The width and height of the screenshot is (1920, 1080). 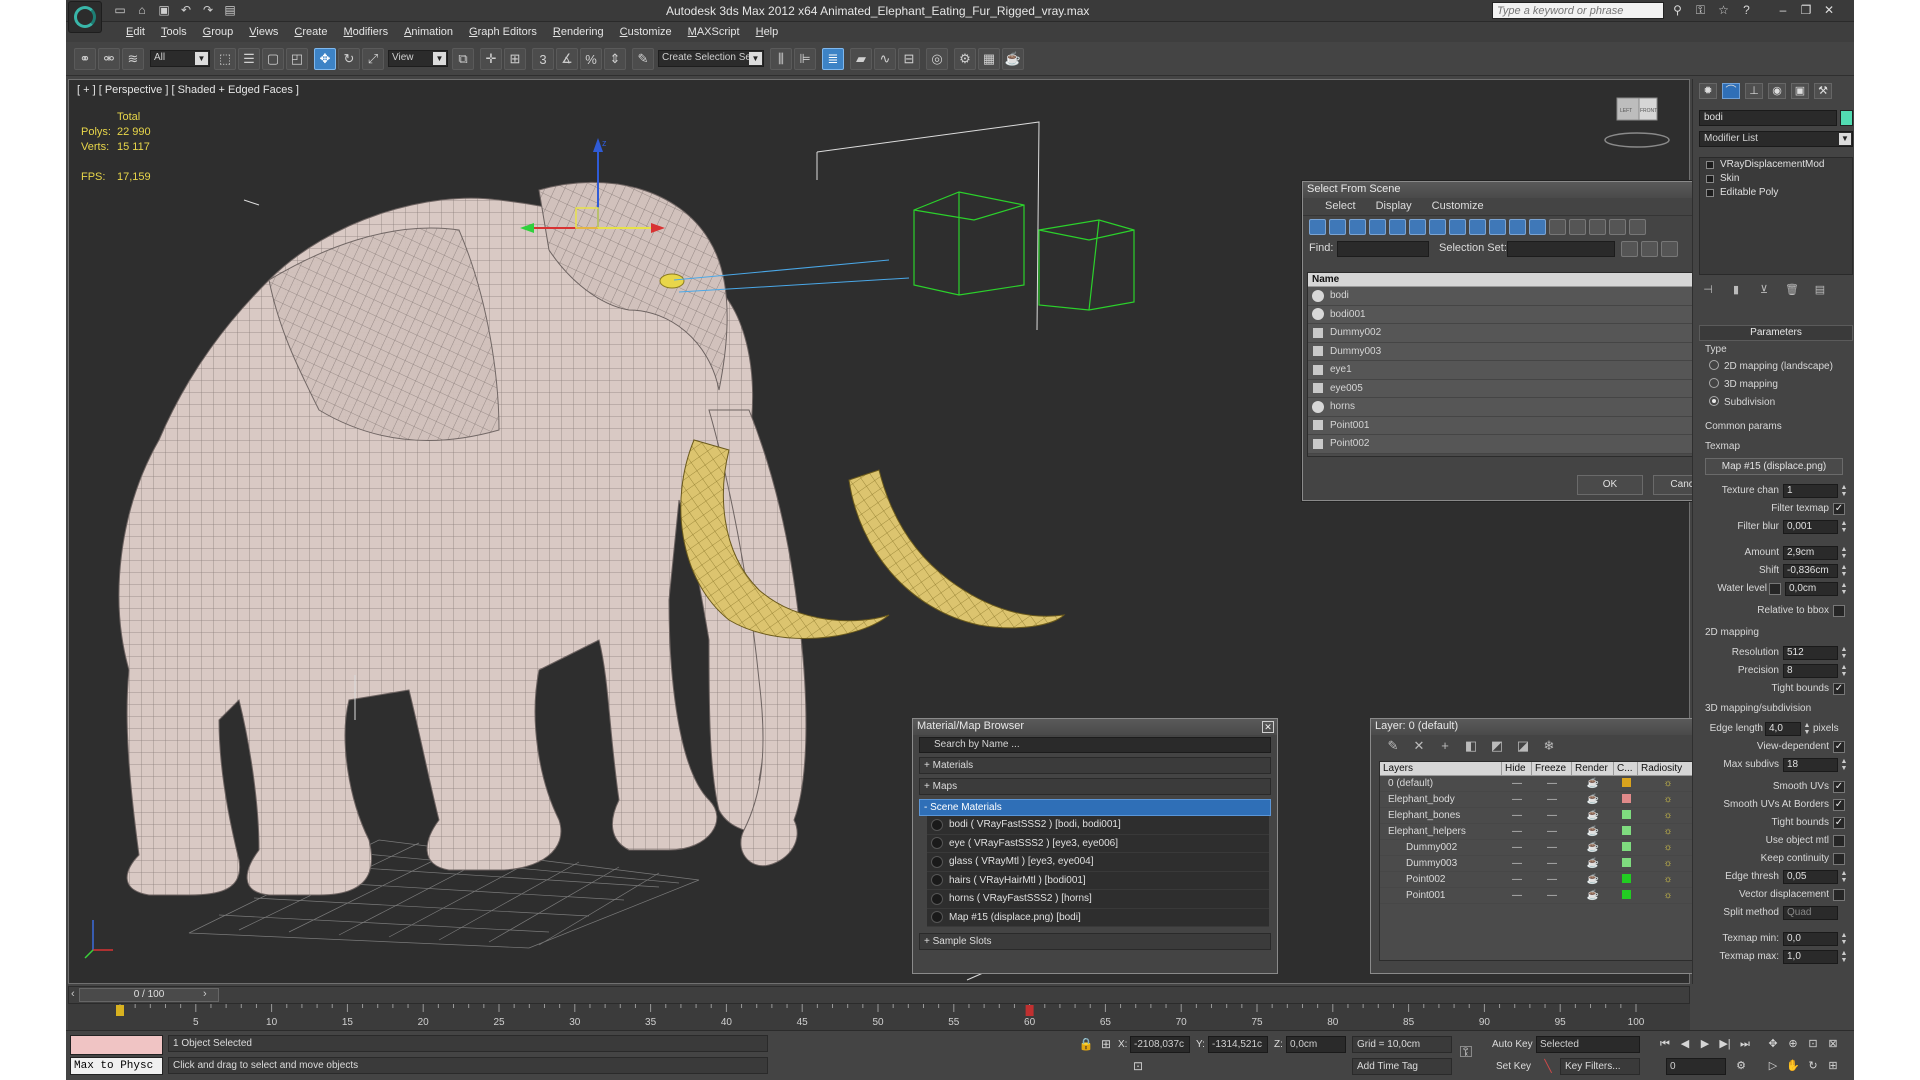 What do you see at coordinates (1397, 227) in the screenshot?
I see `display-helpers-icon` at bounding box center [1397, 227].